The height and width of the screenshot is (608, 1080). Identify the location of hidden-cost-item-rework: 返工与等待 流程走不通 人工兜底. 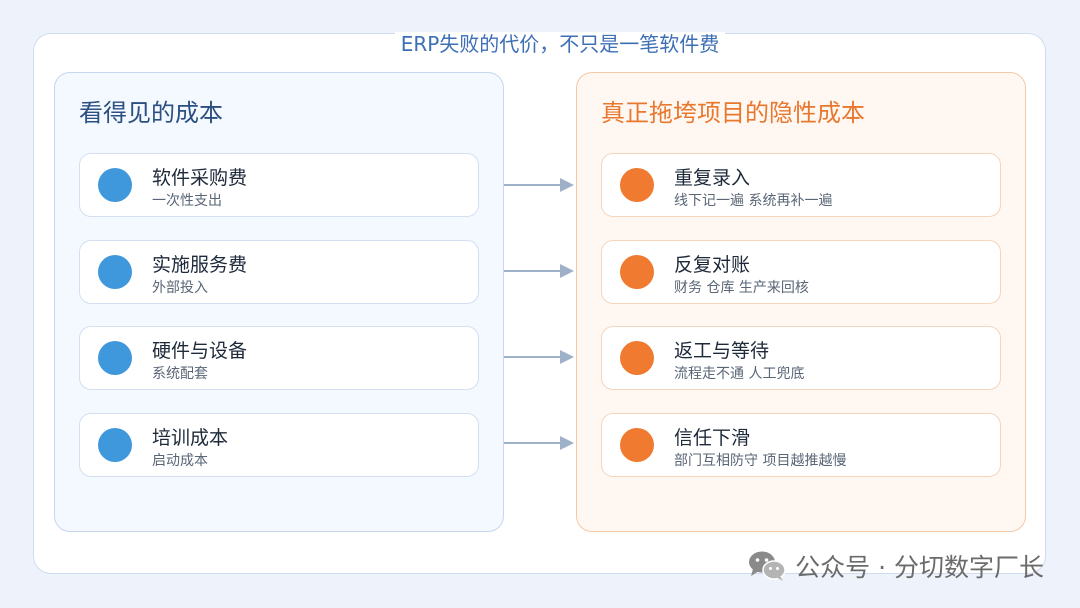
(801, 358).